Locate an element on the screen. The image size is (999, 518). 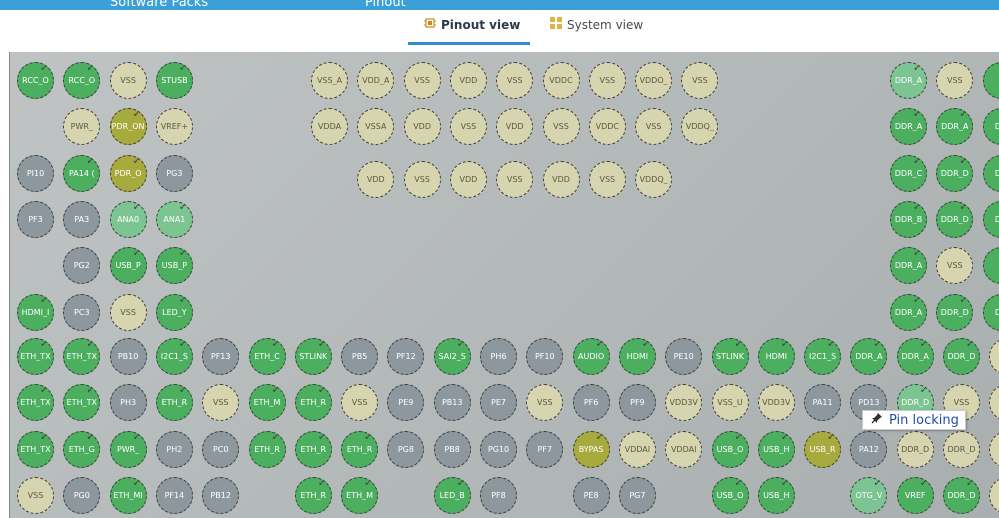
pin: PB13 is located at coordinates (452, 403).